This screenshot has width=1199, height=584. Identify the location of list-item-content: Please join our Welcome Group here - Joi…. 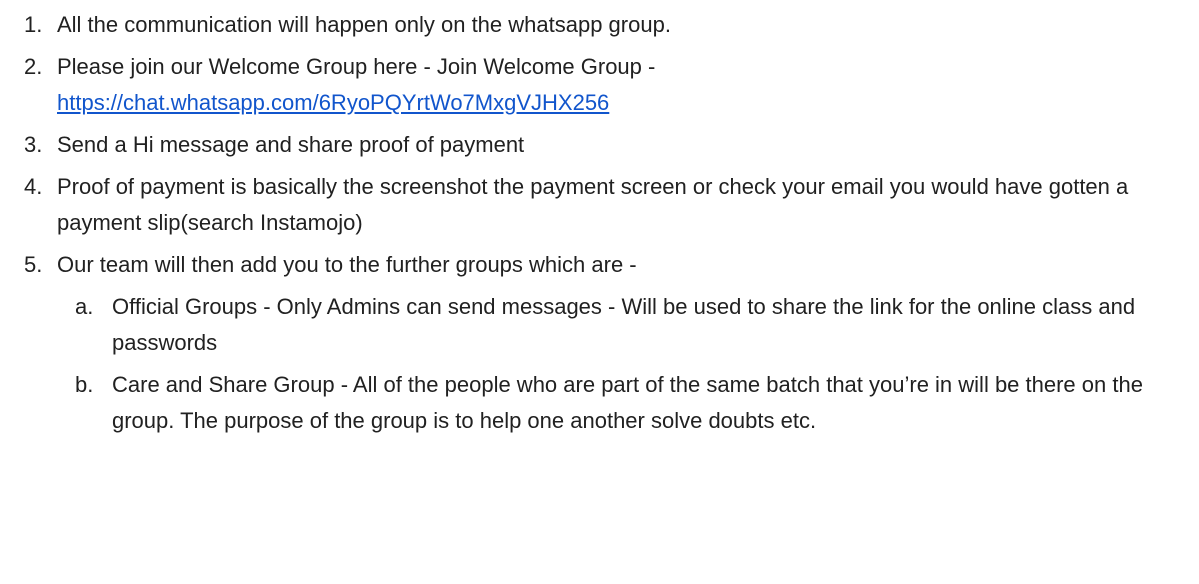
(617, 85).